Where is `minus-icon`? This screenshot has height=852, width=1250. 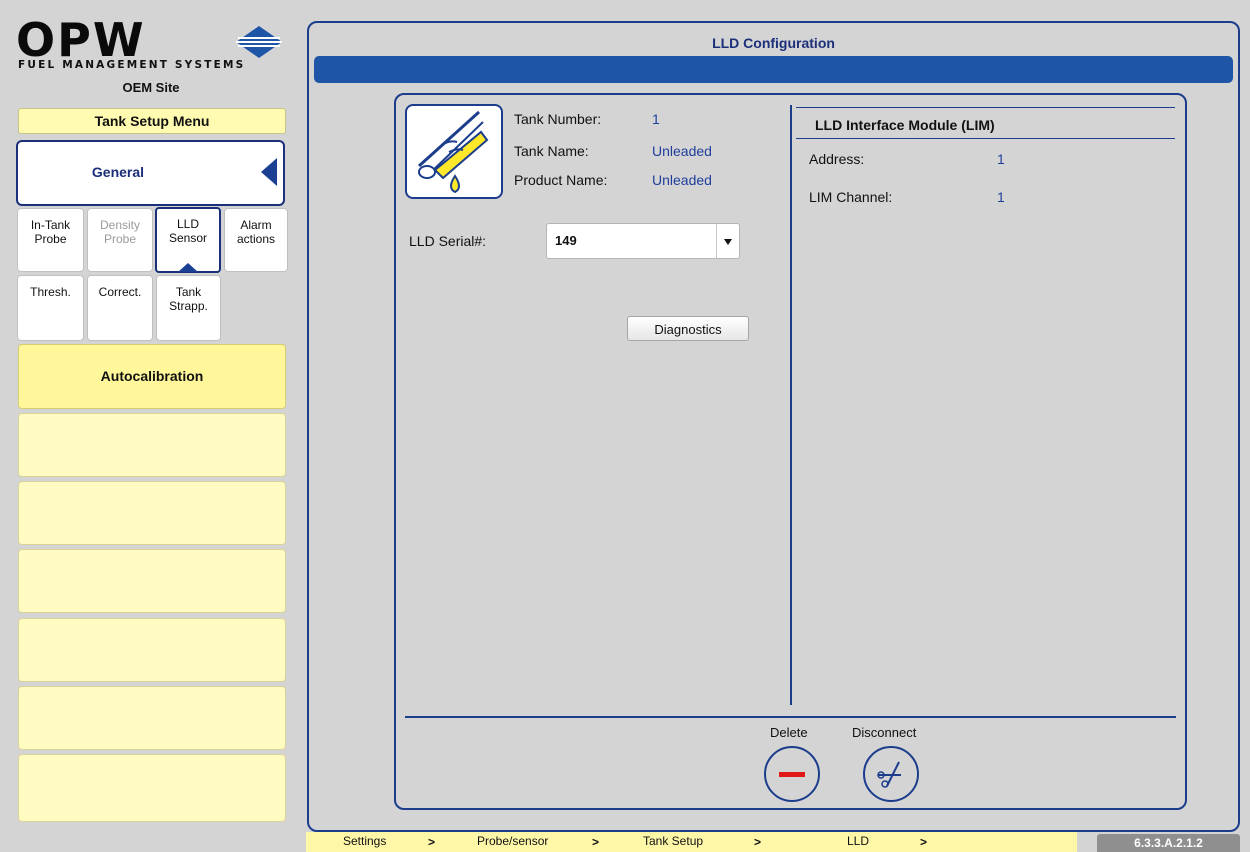 minus-icon is located at coordinates (792, 774).